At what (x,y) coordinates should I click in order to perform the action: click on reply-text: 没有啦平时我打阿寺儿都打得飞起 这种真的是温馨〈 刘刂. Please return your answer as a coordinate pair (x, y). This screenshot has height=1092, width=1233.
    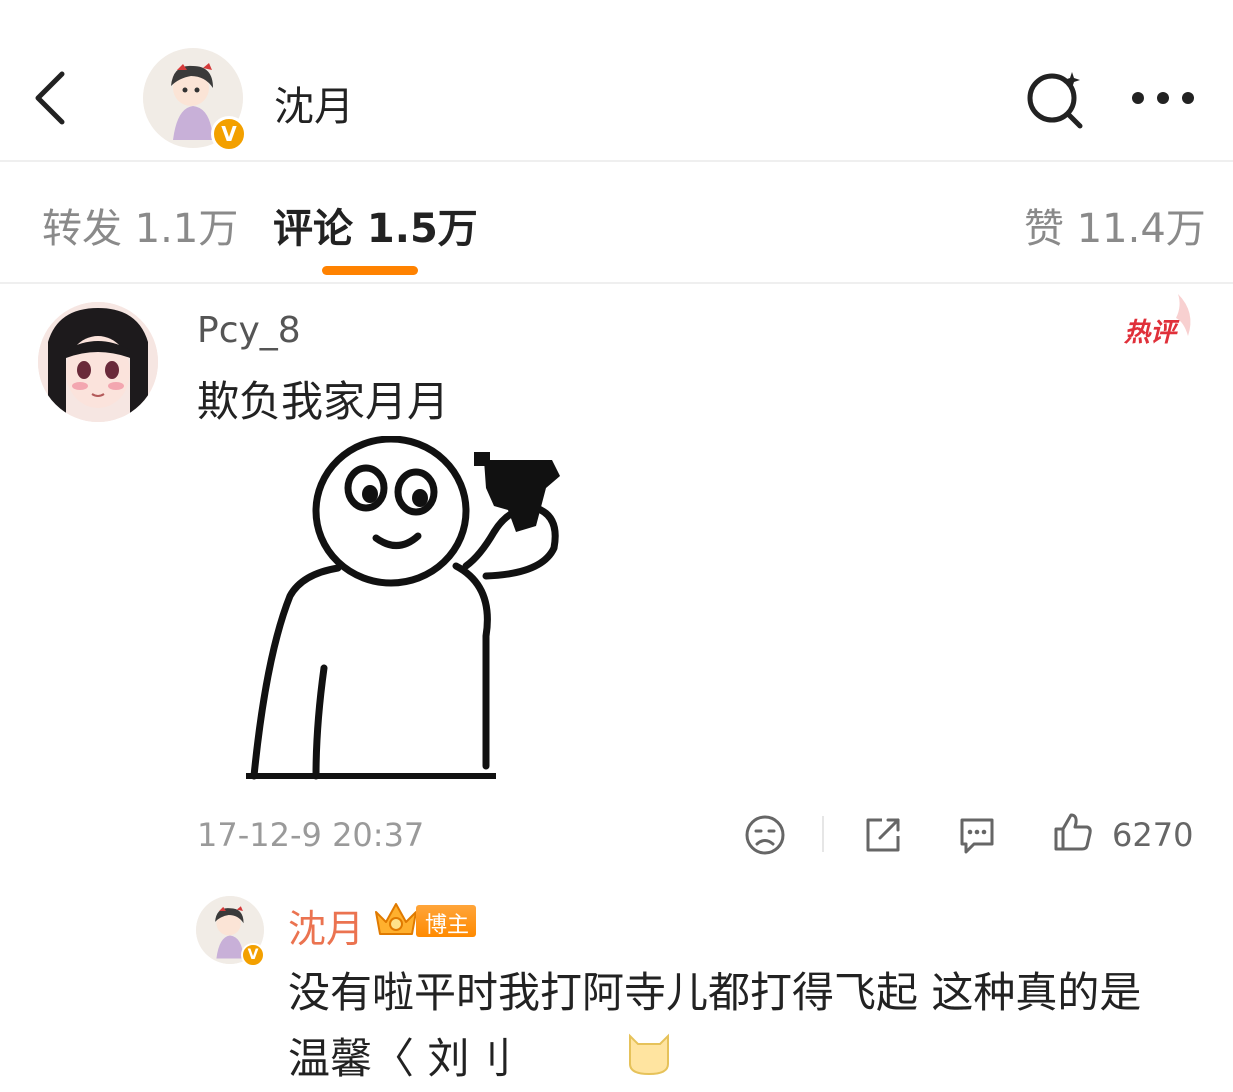
    Looking at the image, I should click on (715, 1025).